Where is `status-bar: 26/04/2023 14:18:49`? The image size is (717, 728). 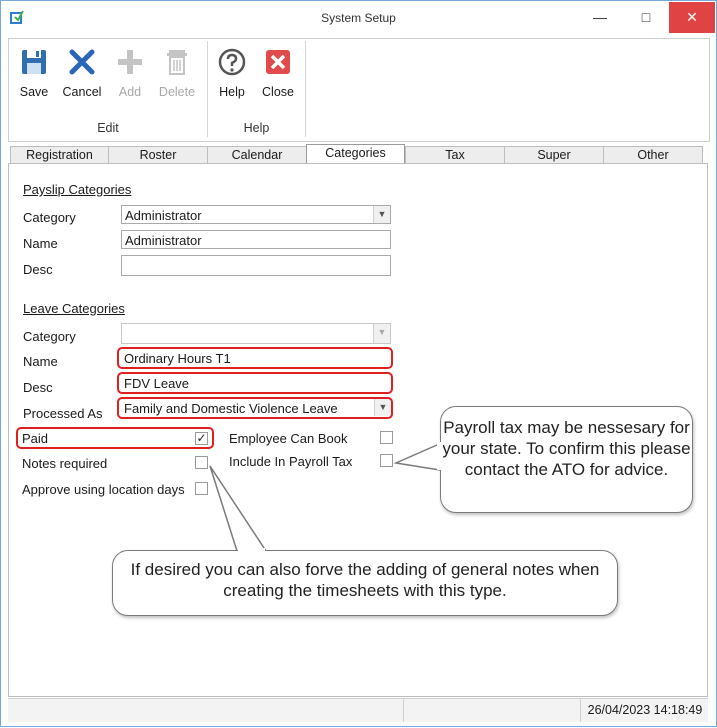
status-bar: 26/04/2023 14:18:49 is located at coordinates (358, 710).